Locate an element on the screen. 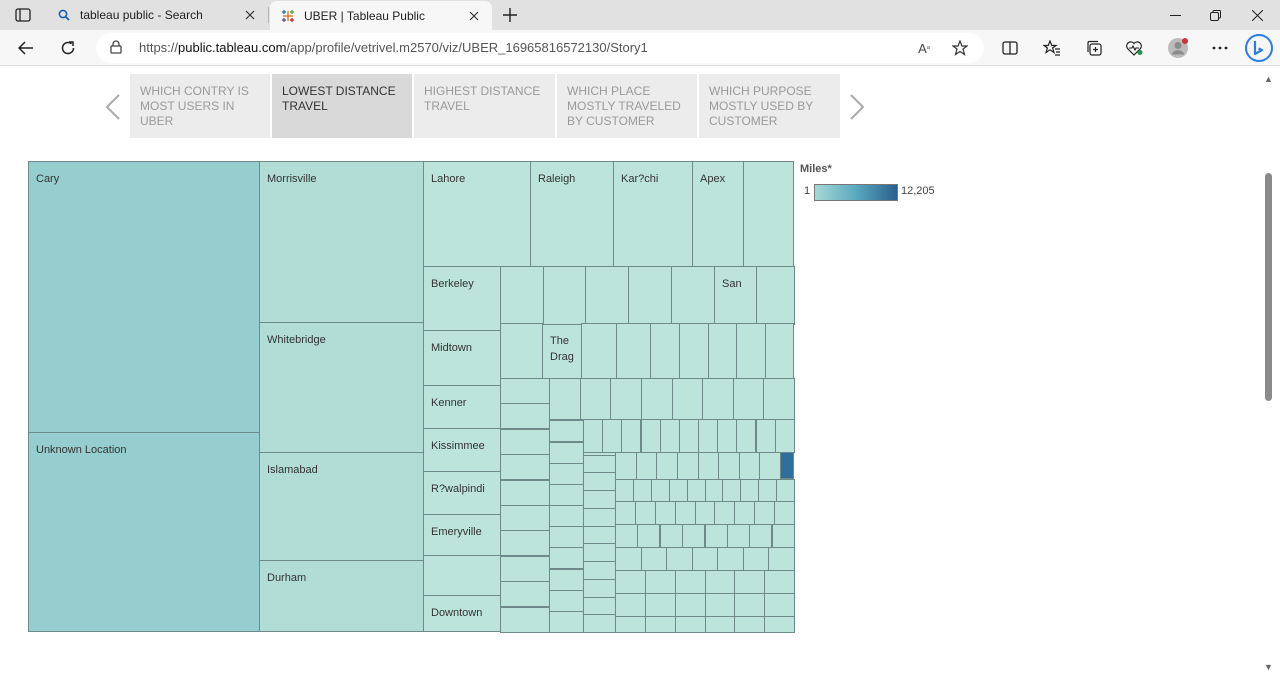 The width and height of the screenshot is (1280, 682). back-button is located at coordinates (26, 48).